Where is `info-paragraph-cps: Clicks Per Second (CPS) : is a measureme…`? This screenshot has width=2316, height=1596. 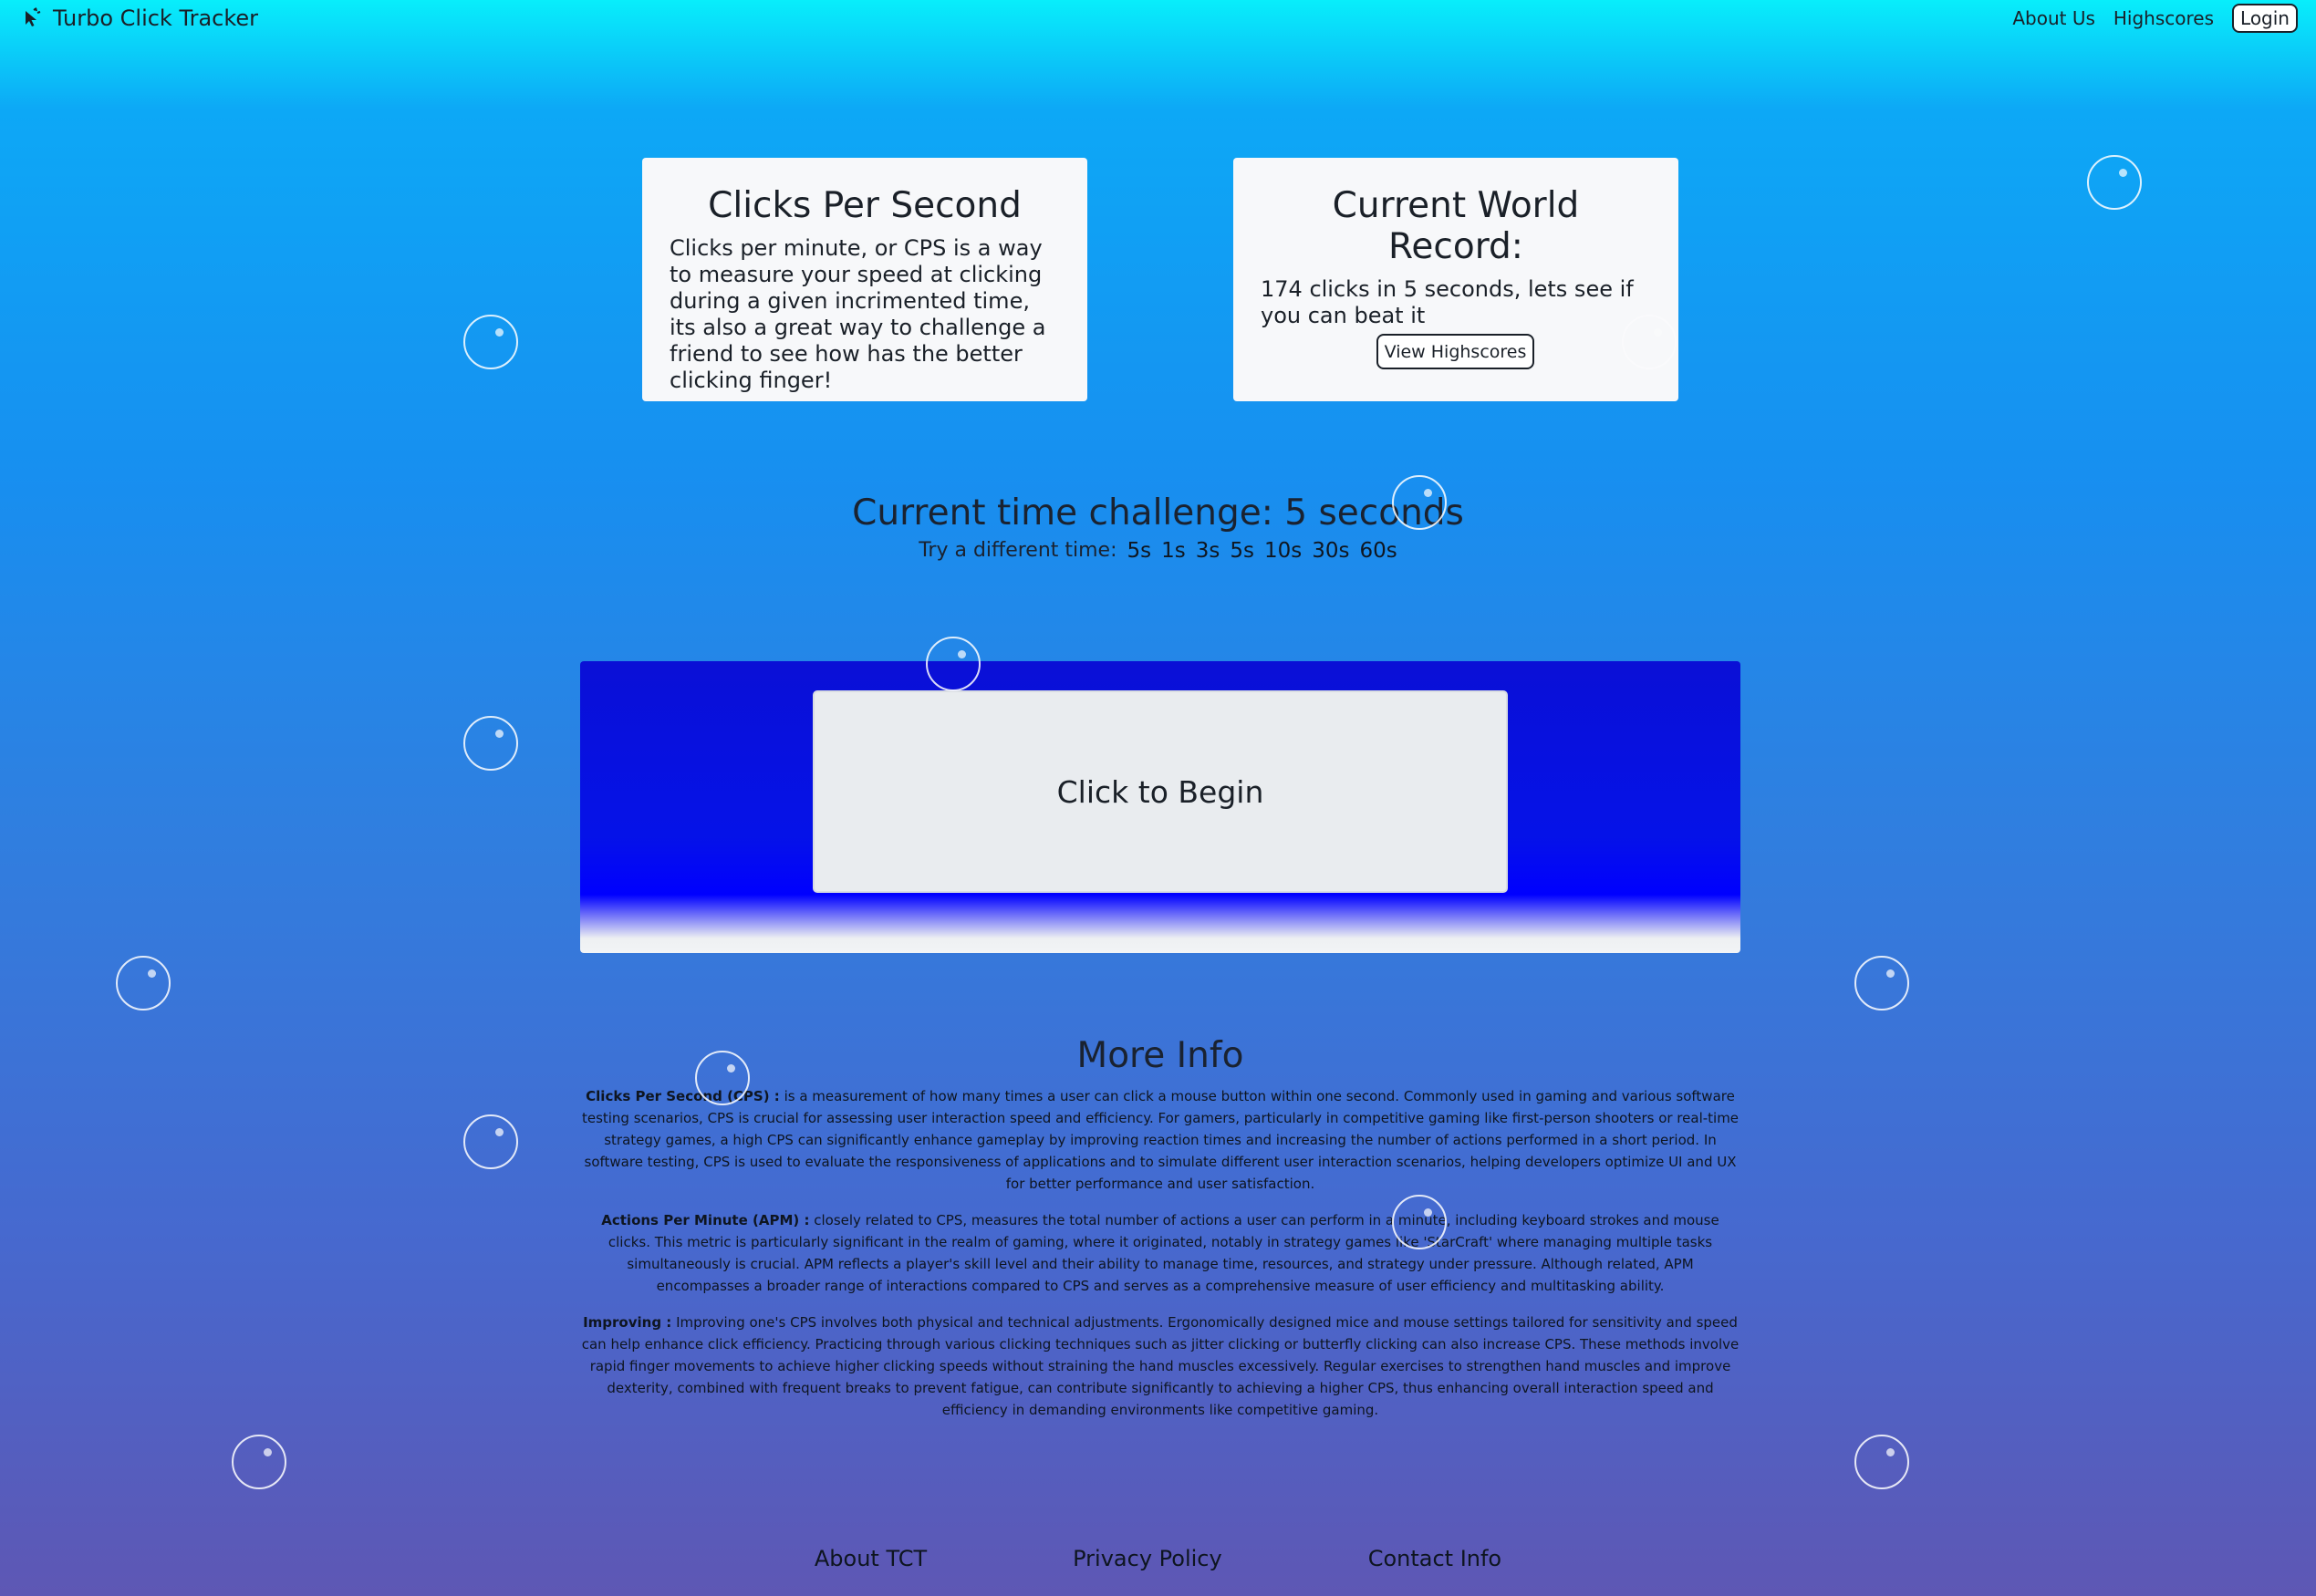 info-paragraph-cps: Clicks Per Second (CPS) : is a measureme… is located at coordinates (1160, 1140).